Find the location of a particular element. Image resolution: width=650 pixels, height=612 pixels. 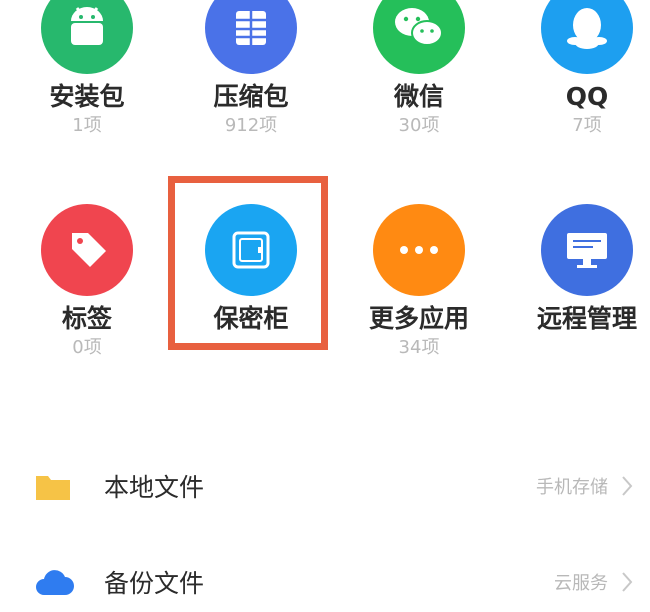

remote-circle is located at coordinates (587, 250).